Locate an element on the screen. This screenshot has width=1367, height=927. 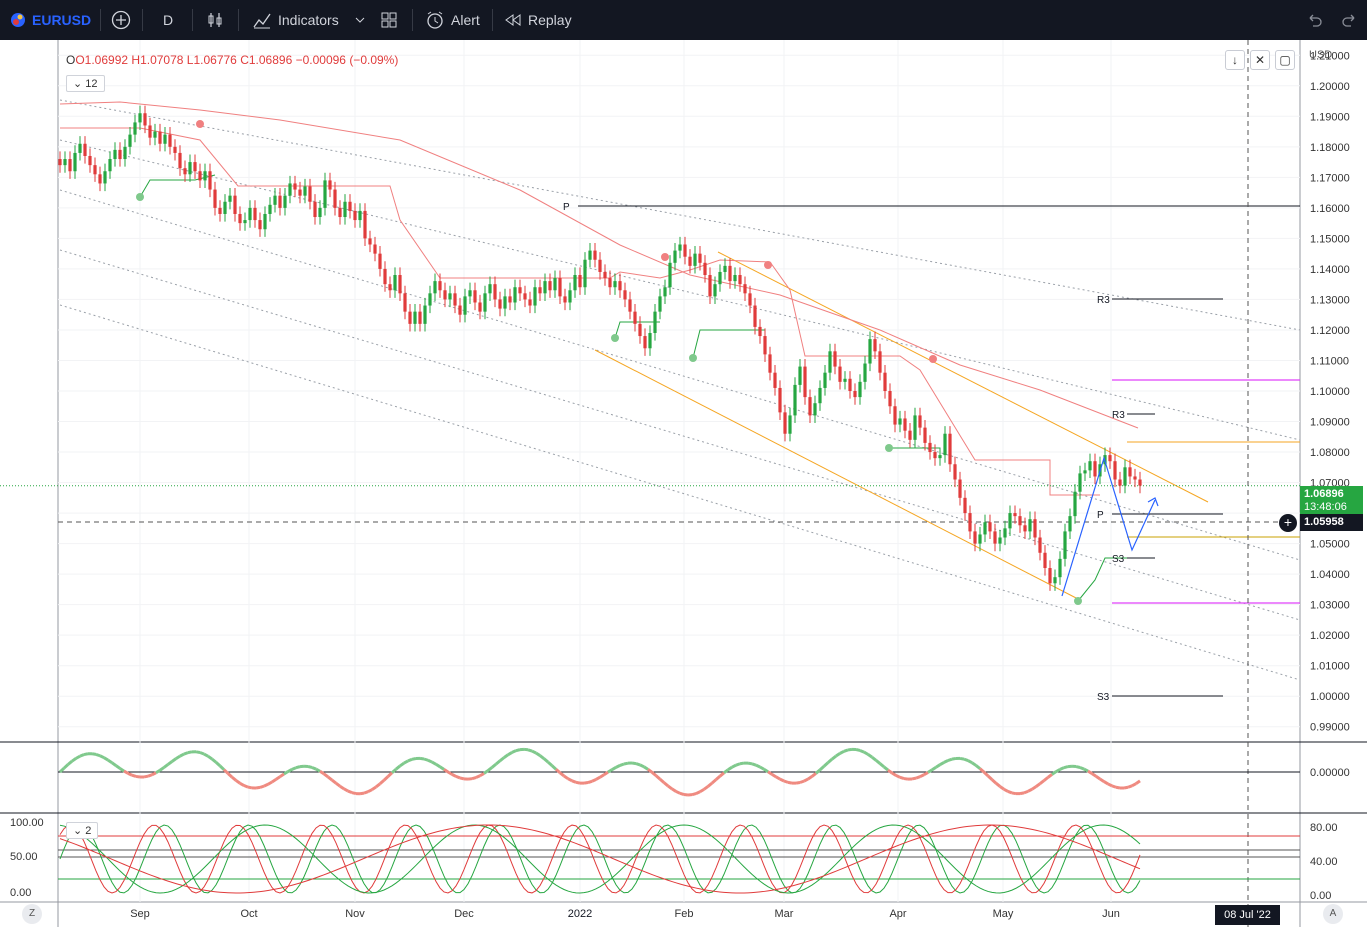
legend-close: C1.06896 is located at coordinates (266, 60).